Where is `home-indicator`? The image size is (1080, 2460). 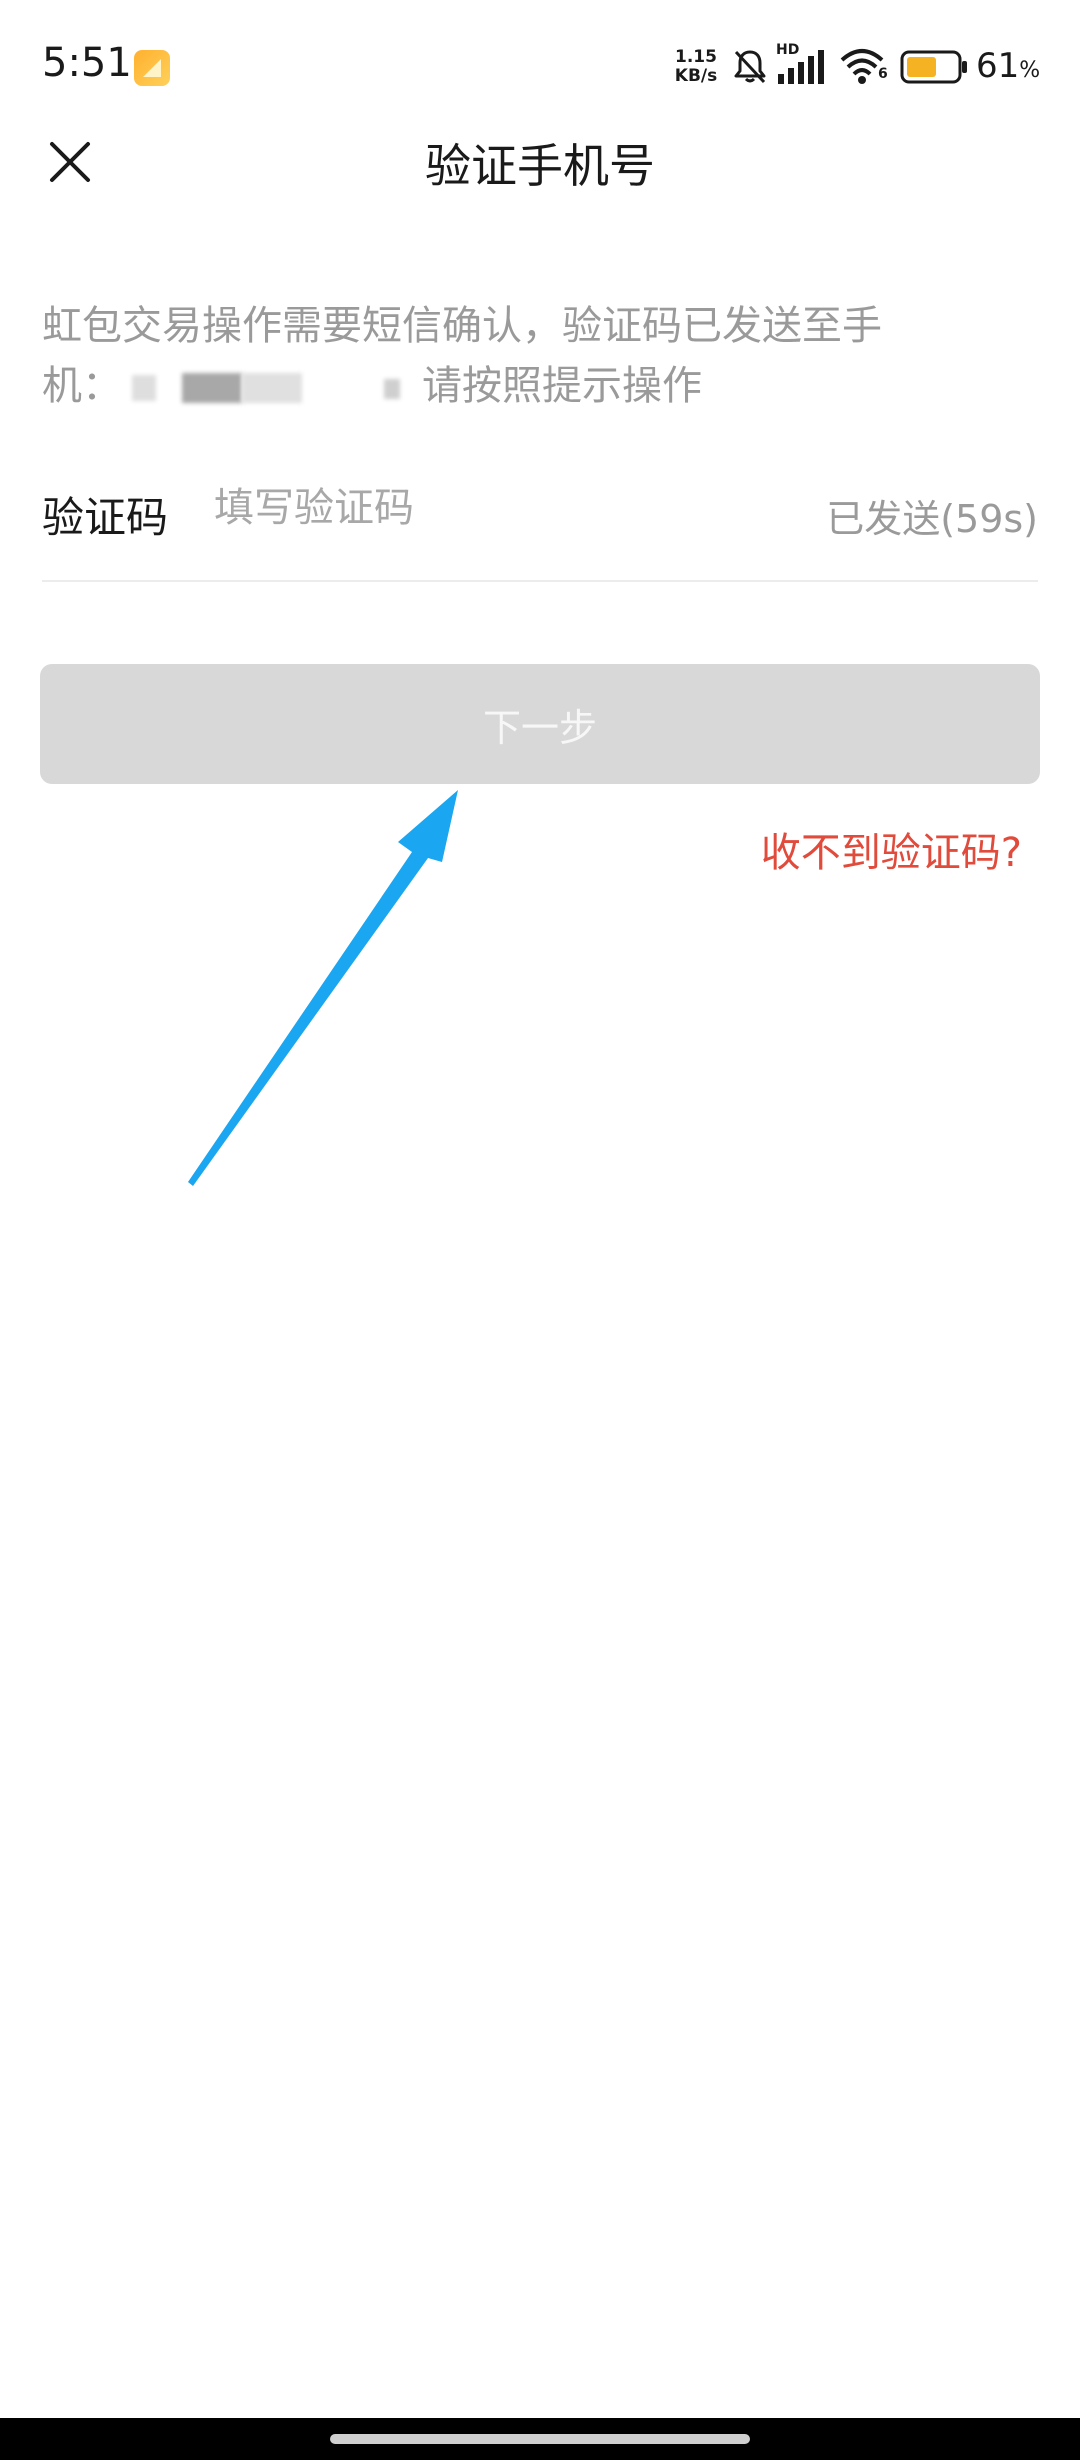
home-indicator is located at coordinates (540, 2439).